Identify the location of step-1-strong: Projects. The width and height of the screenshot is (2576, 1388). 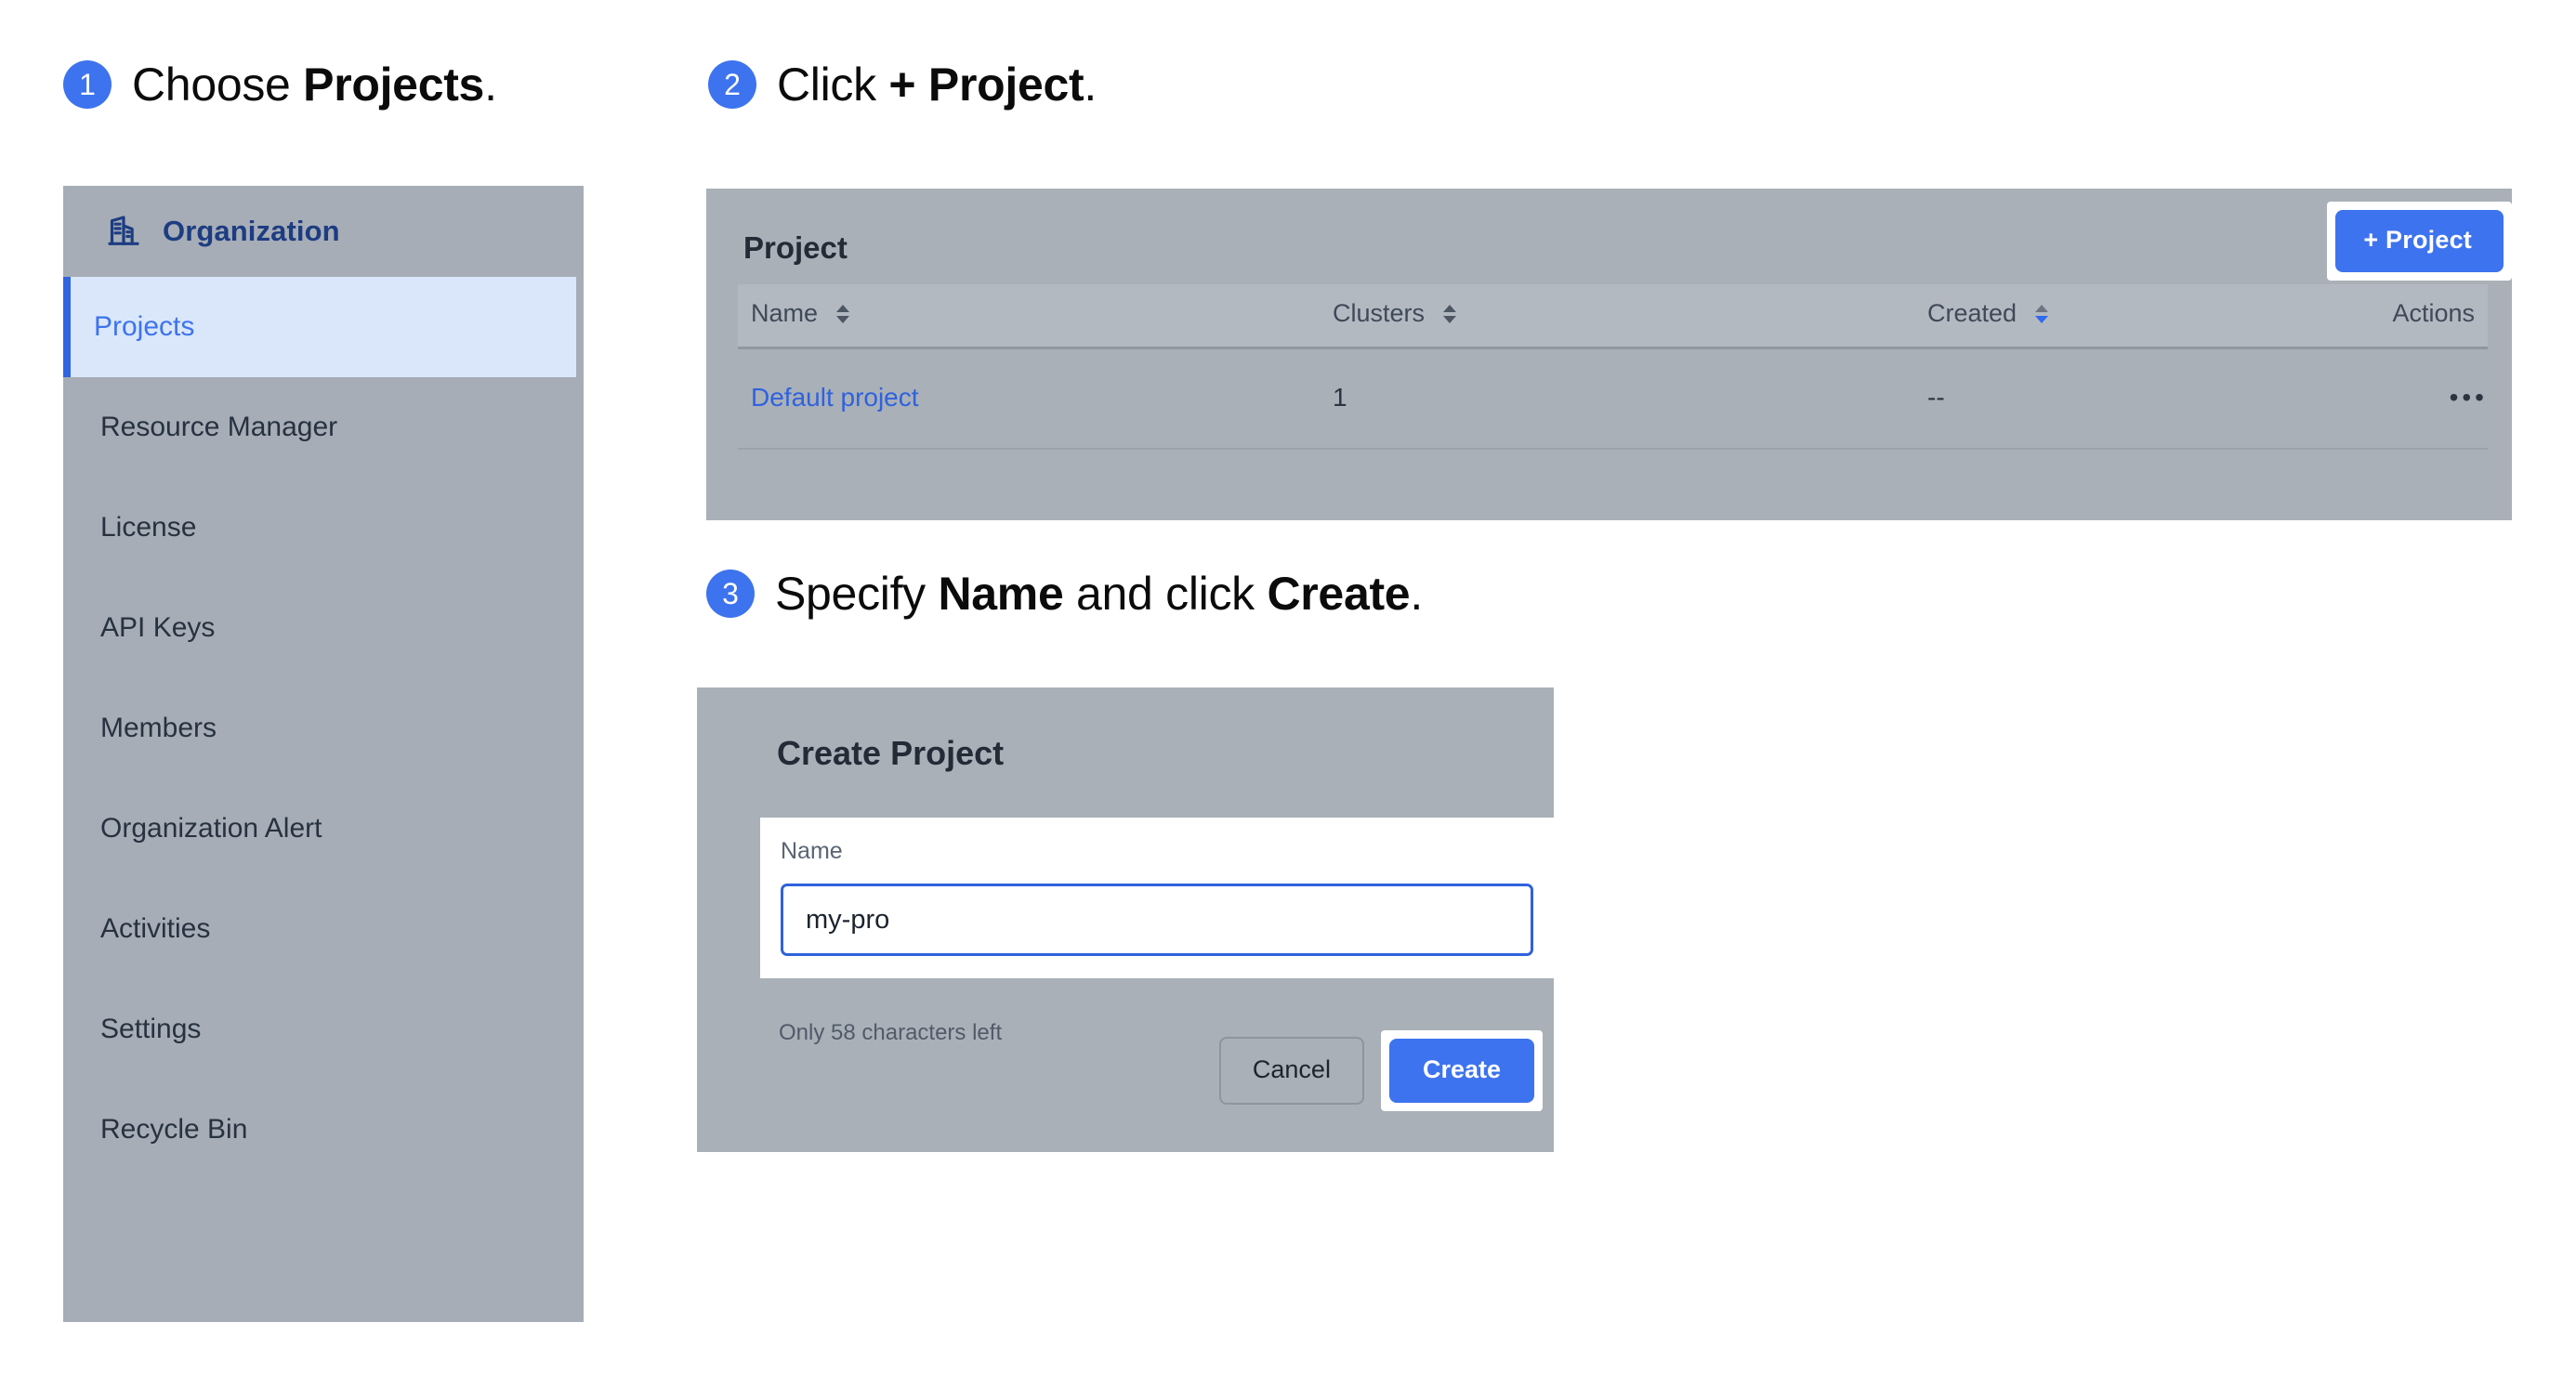
(394, 85).